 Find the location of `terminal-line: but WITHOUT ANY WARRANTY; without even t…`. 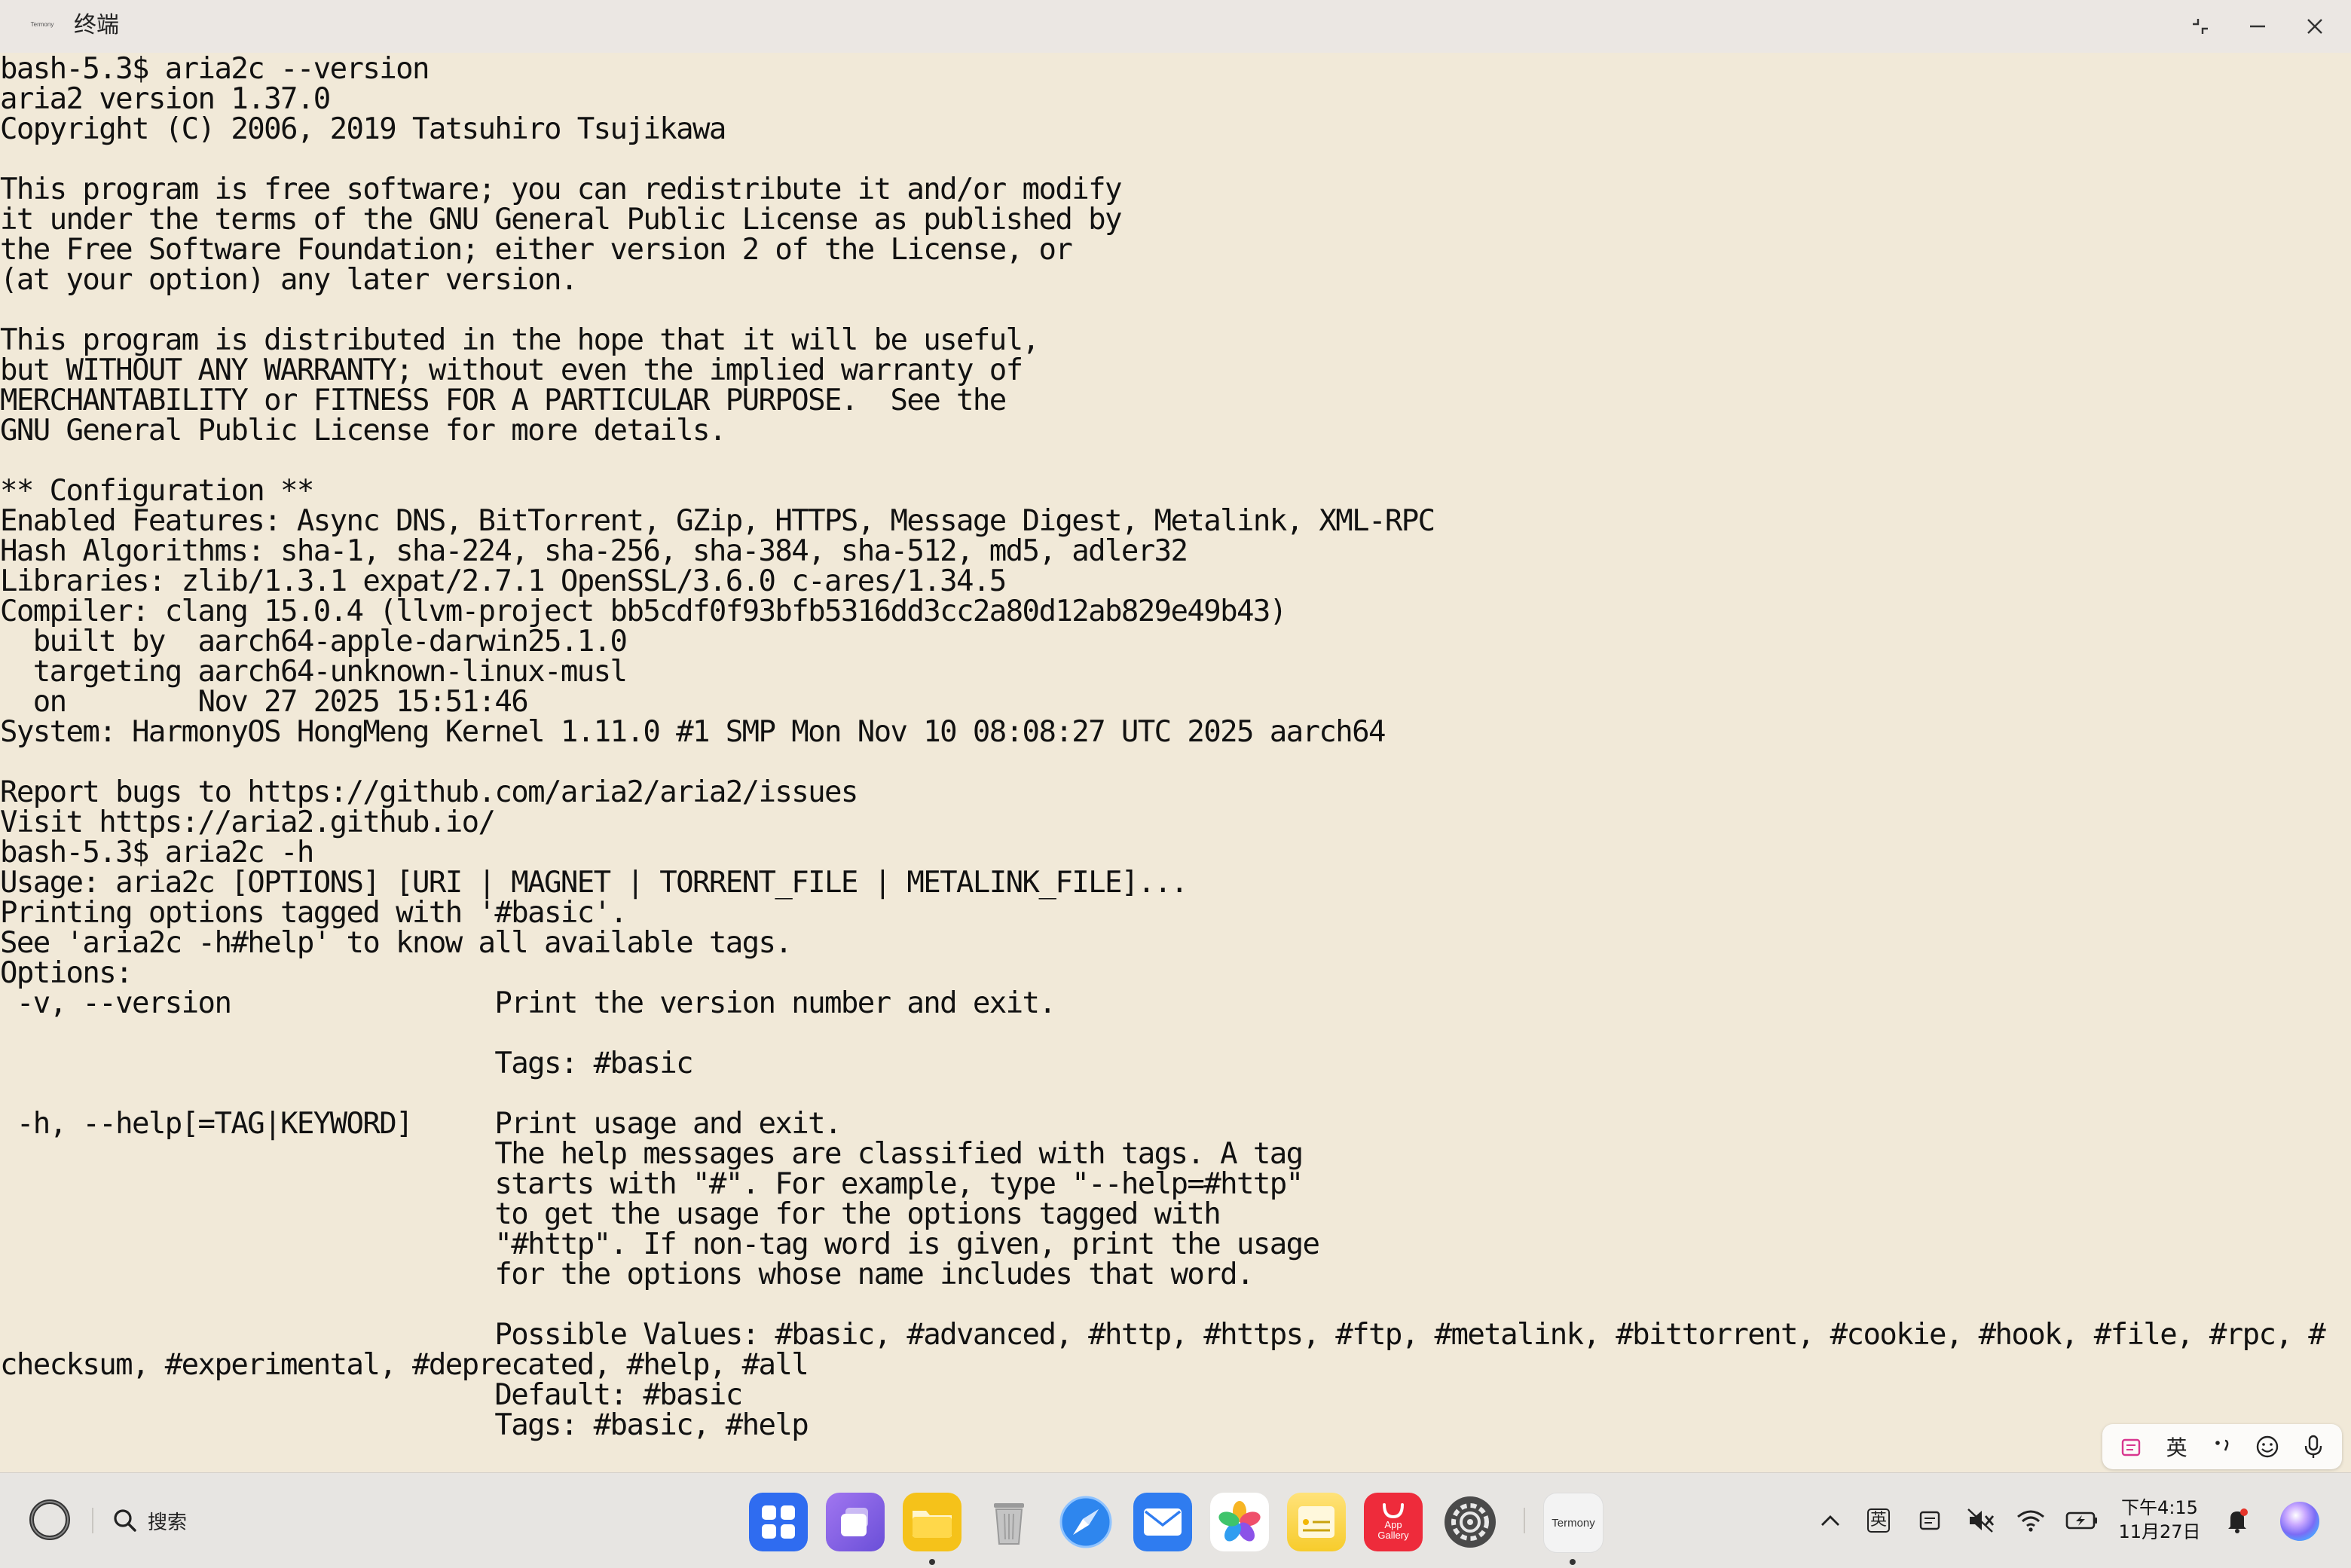

terminal-line: but WITHOUT ANY WARRANTY; without even t… is located at coordinates (511, 370).